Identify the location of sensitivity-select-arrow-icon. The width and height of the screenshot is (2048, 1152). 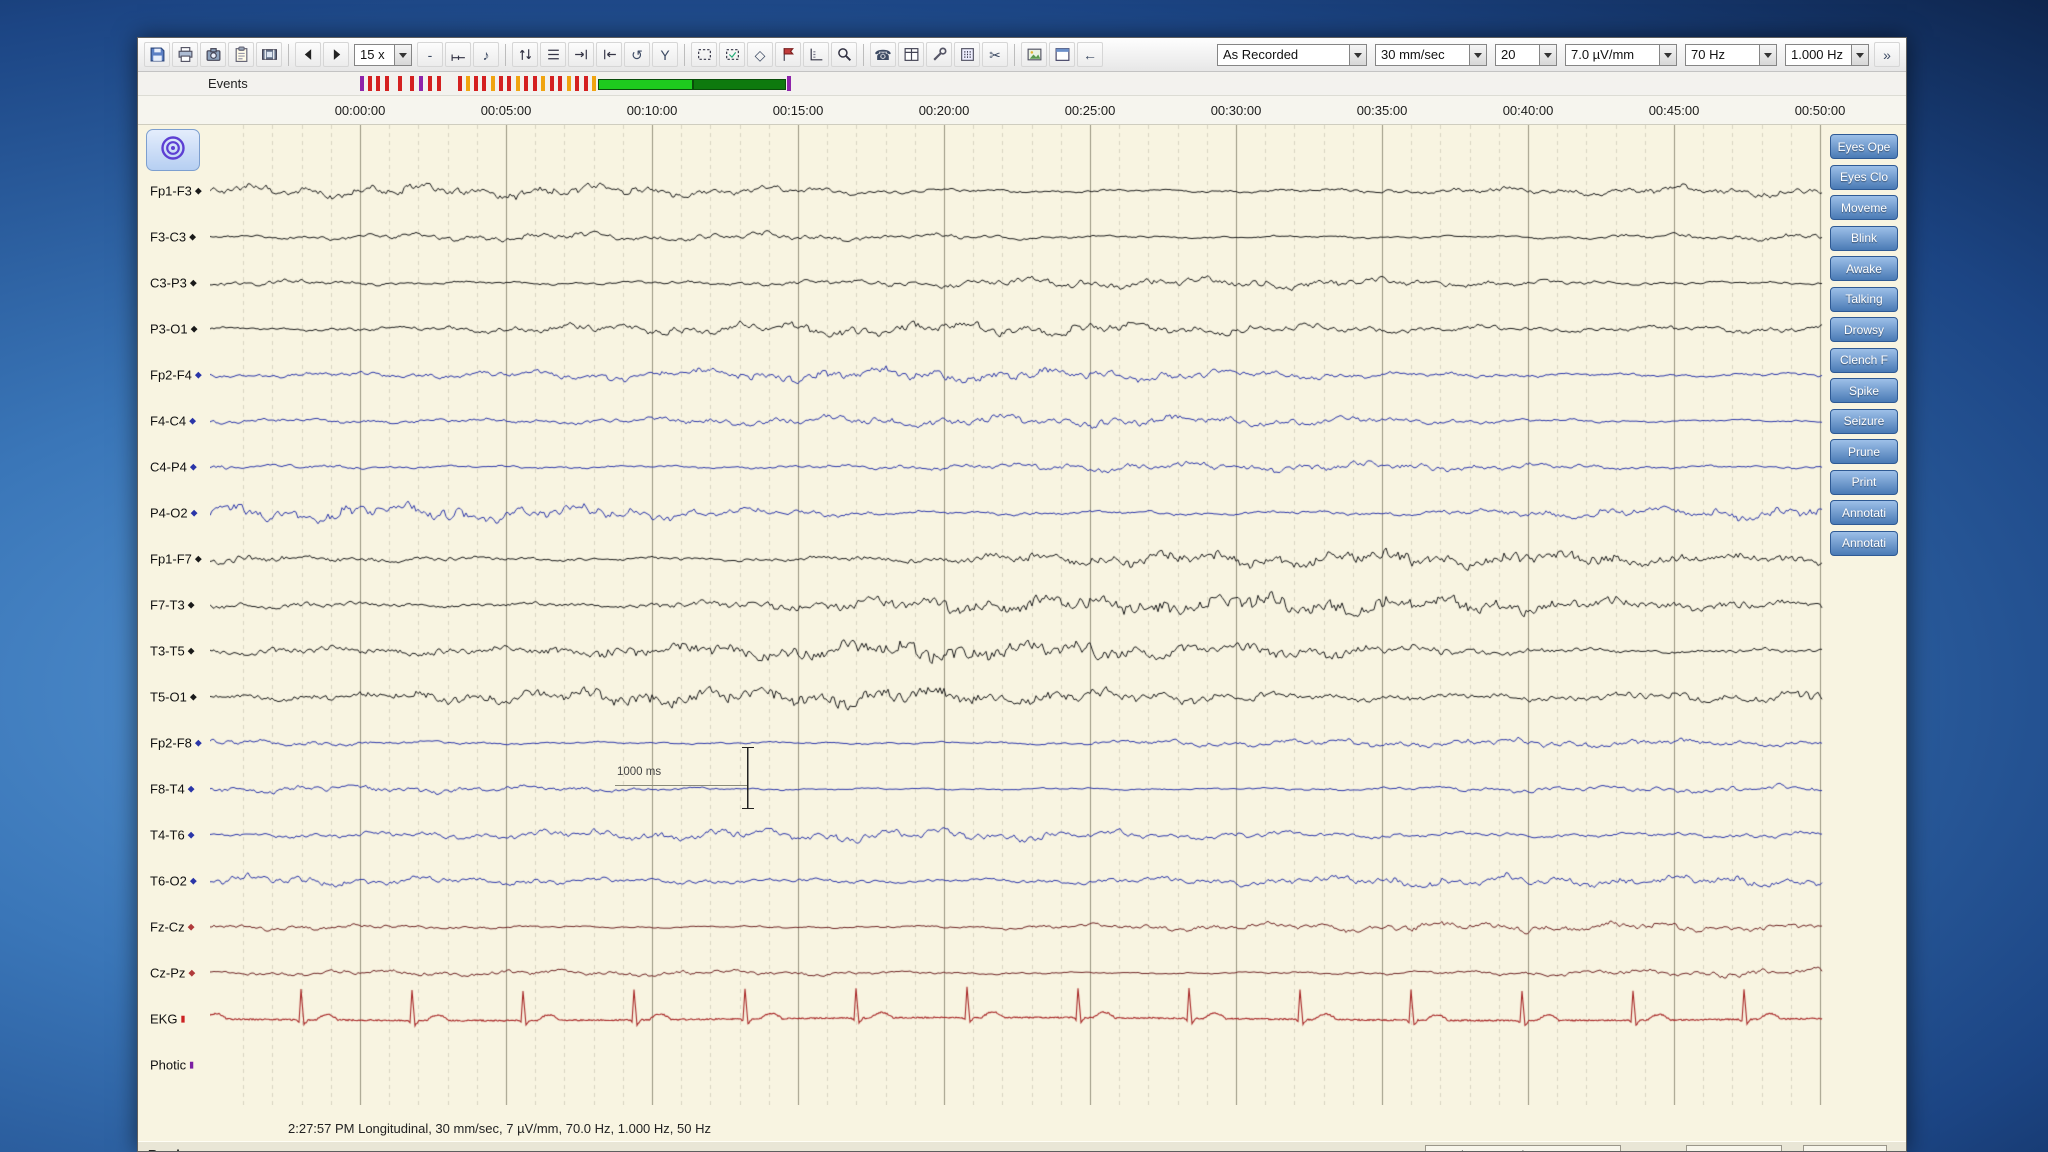
(1667, 54).